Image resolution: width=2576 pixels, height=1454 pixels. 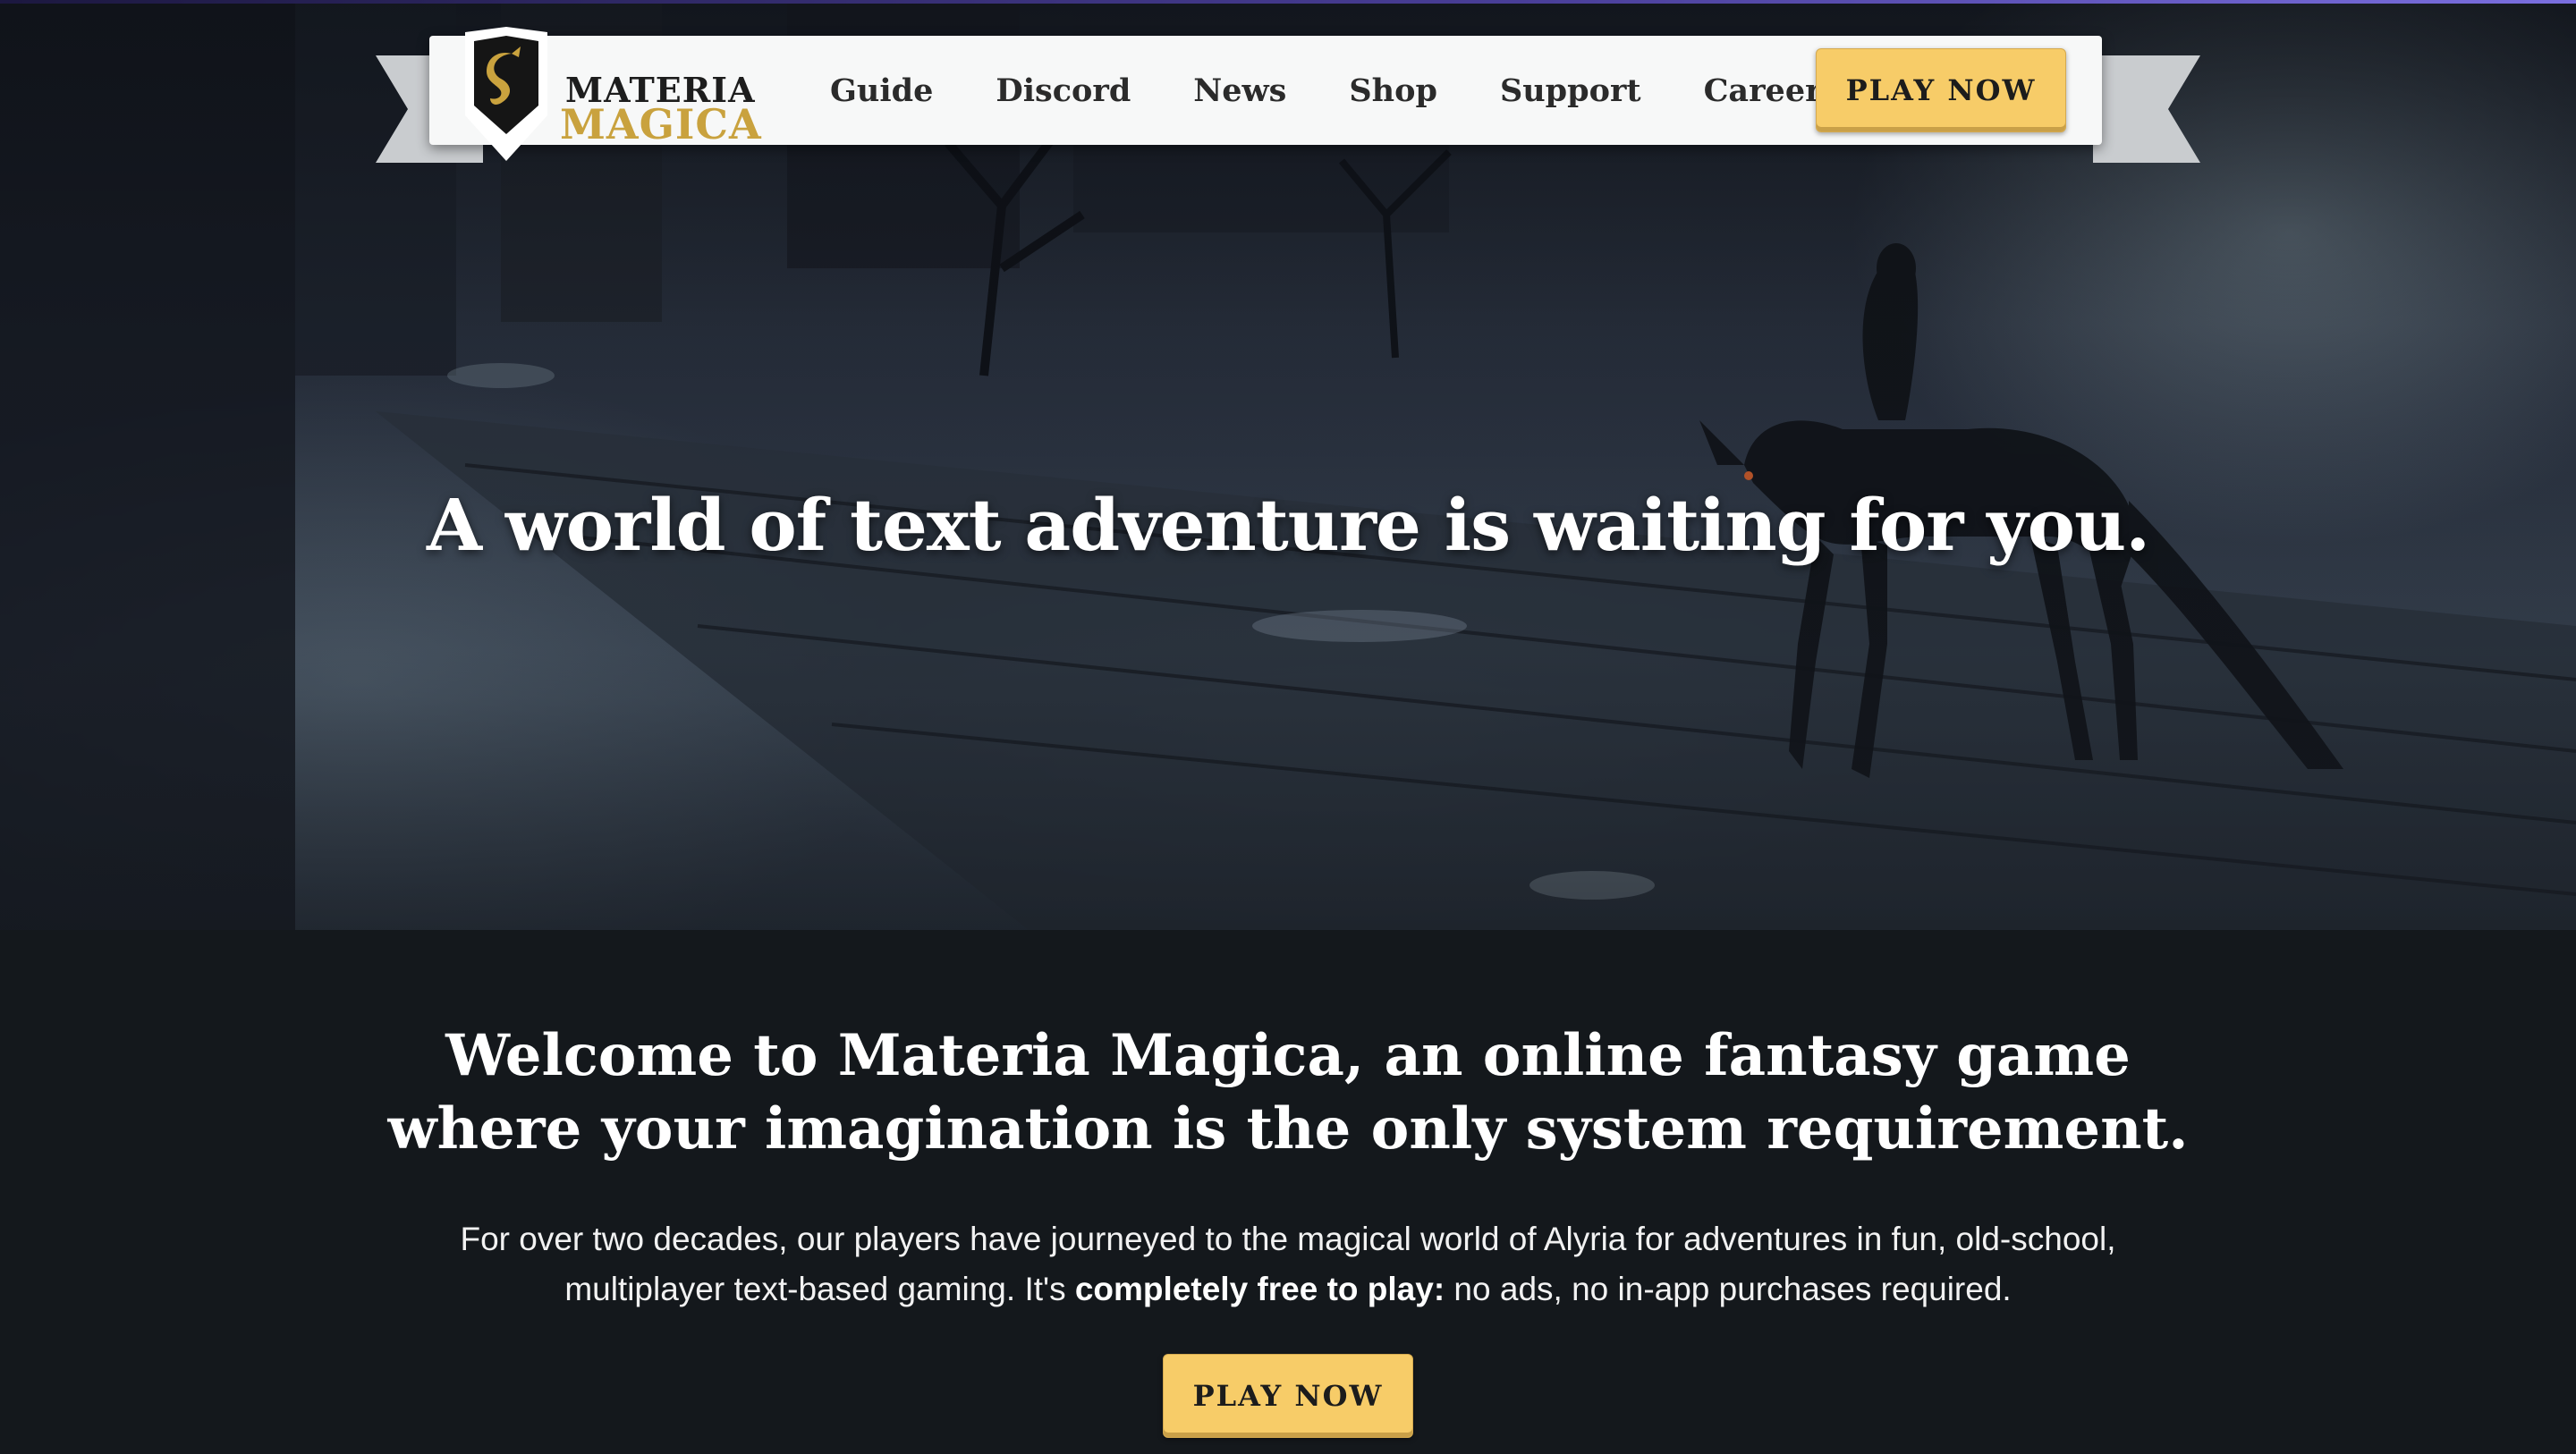 What do you see at coordinates (613, 94) in the screenshot?
I see `materia-magica-logo: MATERIA MAGICA` at bounding box center [613, 94].